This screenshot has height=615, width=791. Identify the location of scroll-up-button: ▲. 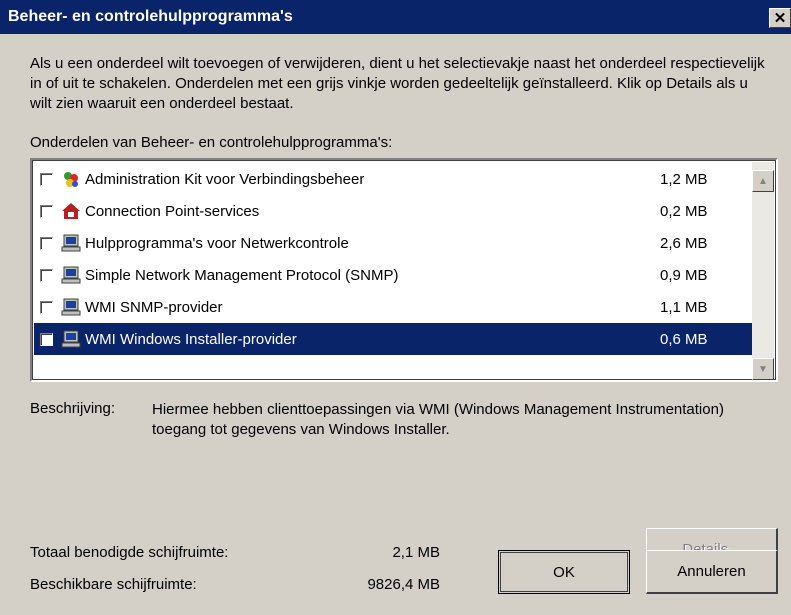
(763, 181).